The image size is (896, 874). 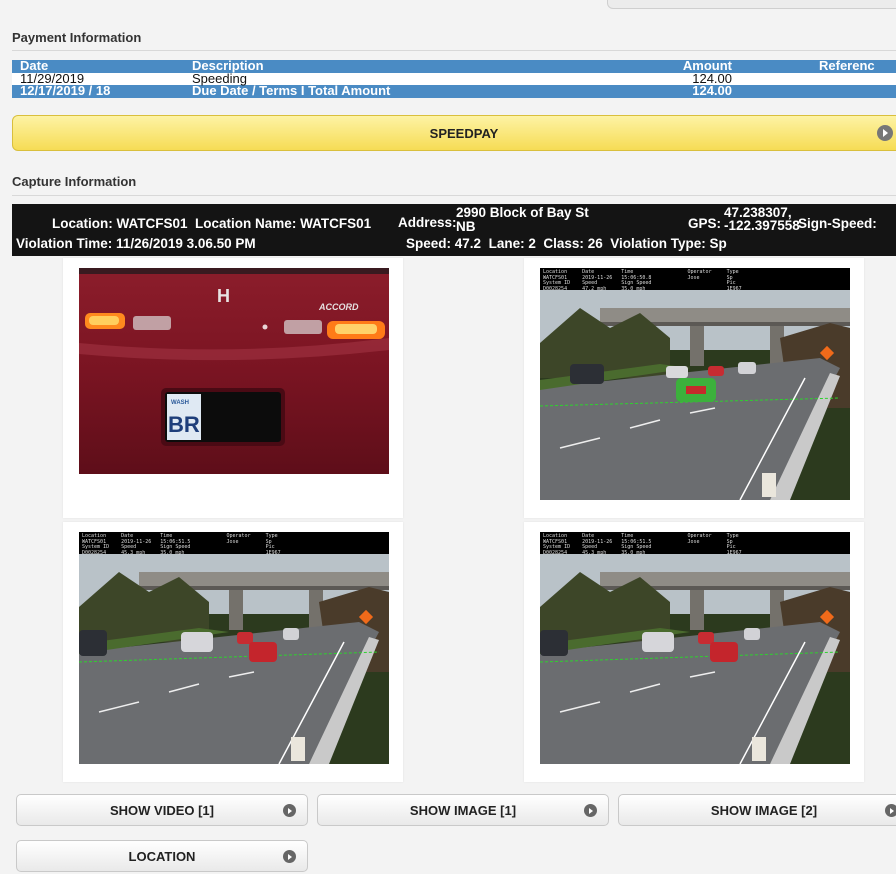 I want to click on show-image-2-button: SHOW IMAGE [2], so click(x=757, y=810).